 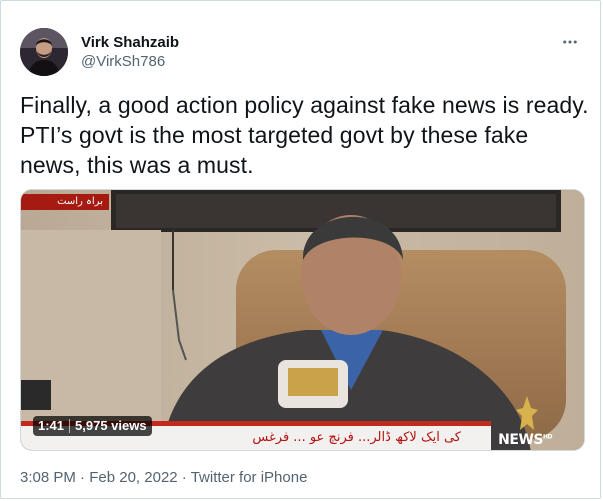 What do you see at coordinates (51, 425) in the screenshot?
I see `video-duration: 1:41` at bounding box center [51, 425].